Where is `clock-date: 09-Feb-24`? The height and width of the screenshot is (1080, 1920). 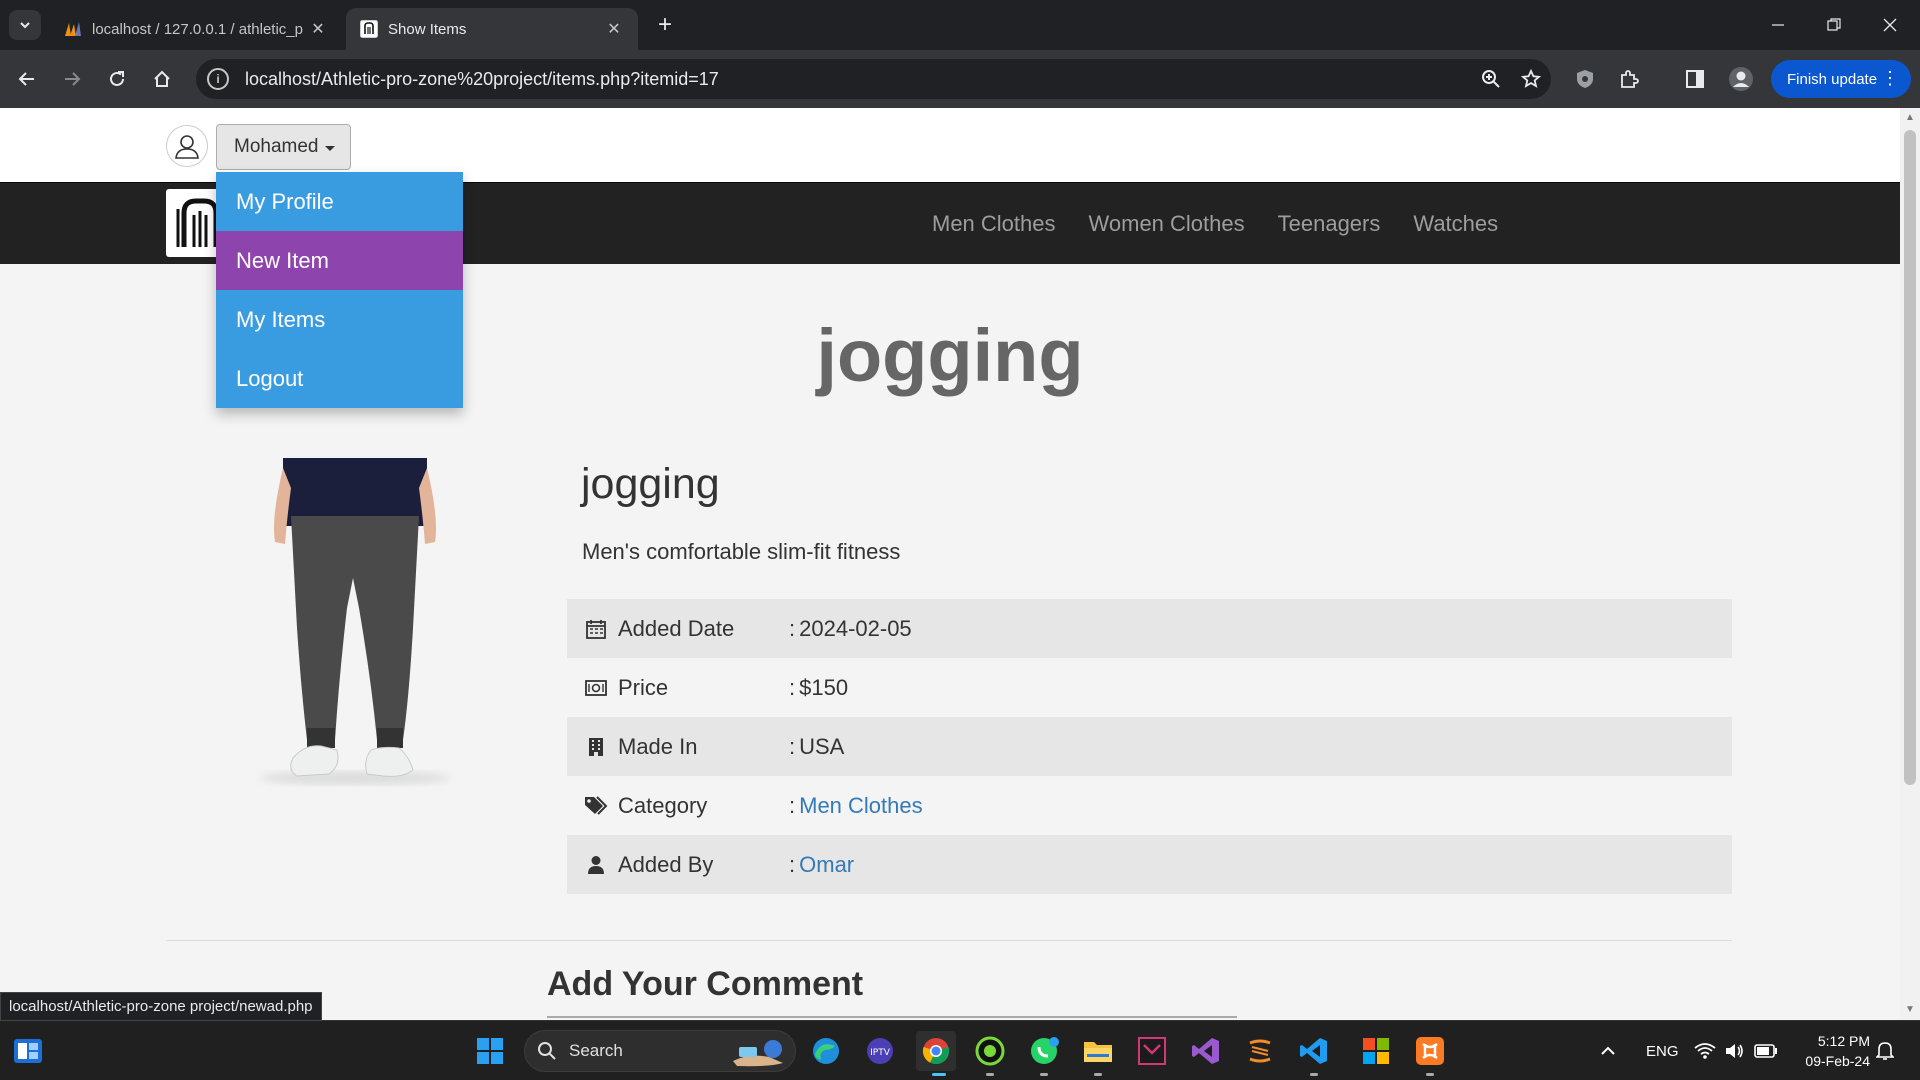
clock-date: 09-Feb-24 is located at coordinates (1837, 1061).